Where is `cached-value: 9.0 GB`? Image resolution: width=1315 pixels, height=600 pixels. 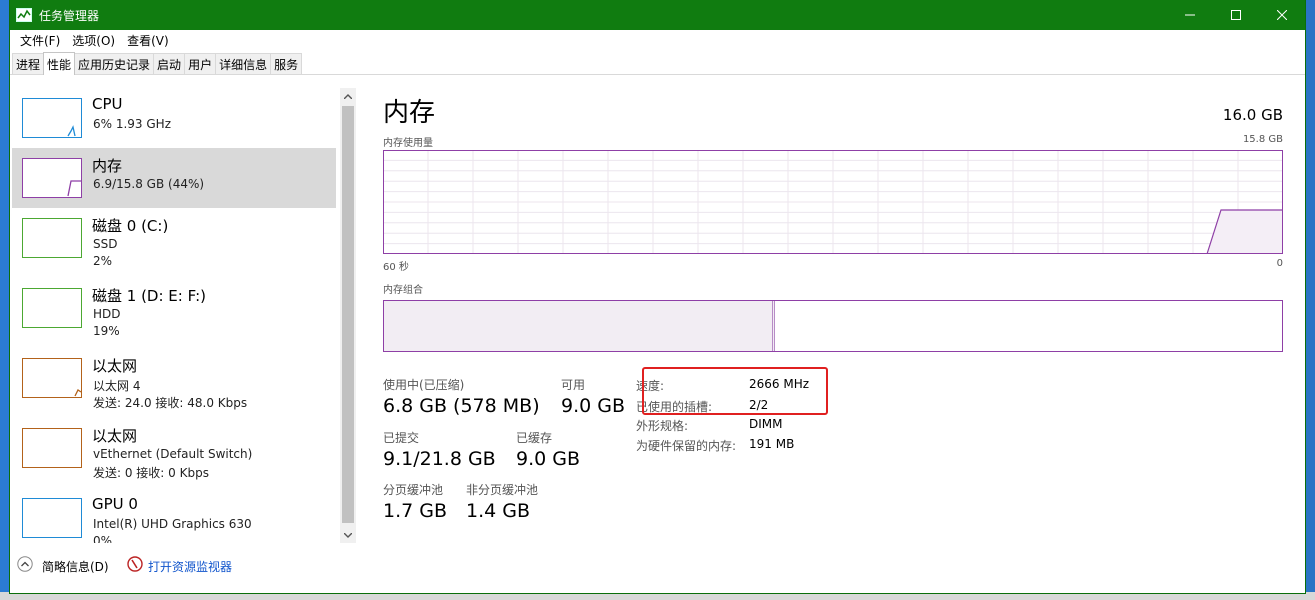 cached-value: 9.0 GB is located at coordinates (548, 459).